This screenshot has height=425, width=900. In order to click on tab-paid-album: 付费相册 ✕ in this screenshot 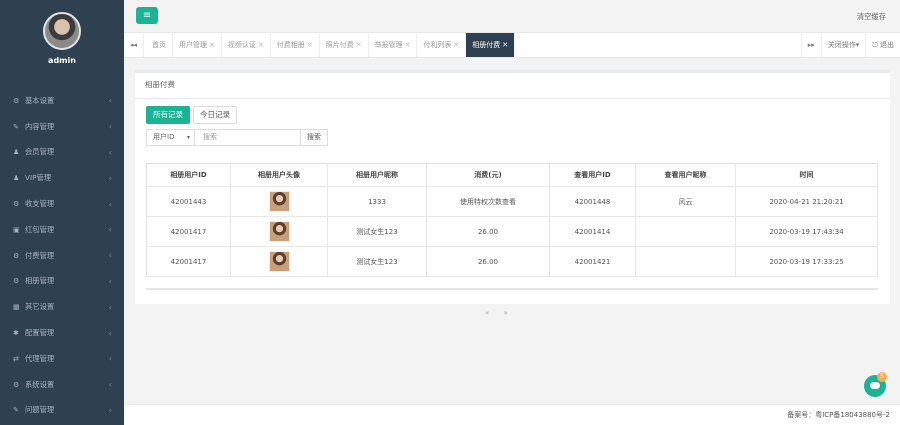, I will do `click(295, 45)`.